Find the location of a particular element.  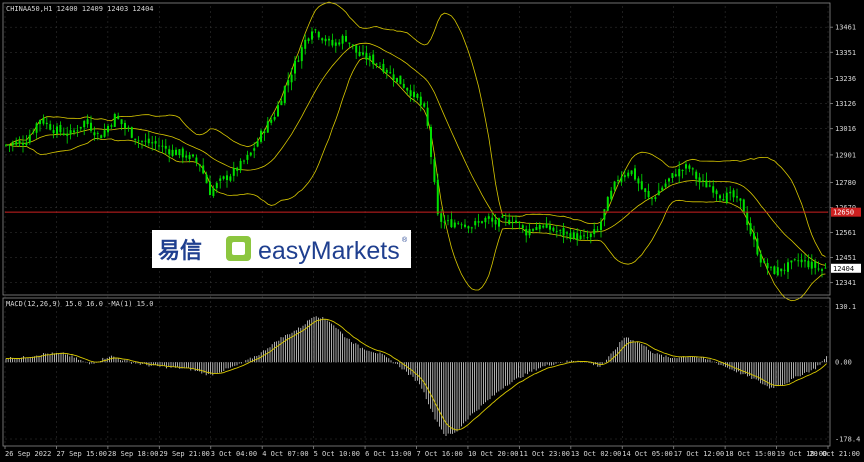

time-tick-label: 18 Oct 15:00 is located at coordinates (750, 454).